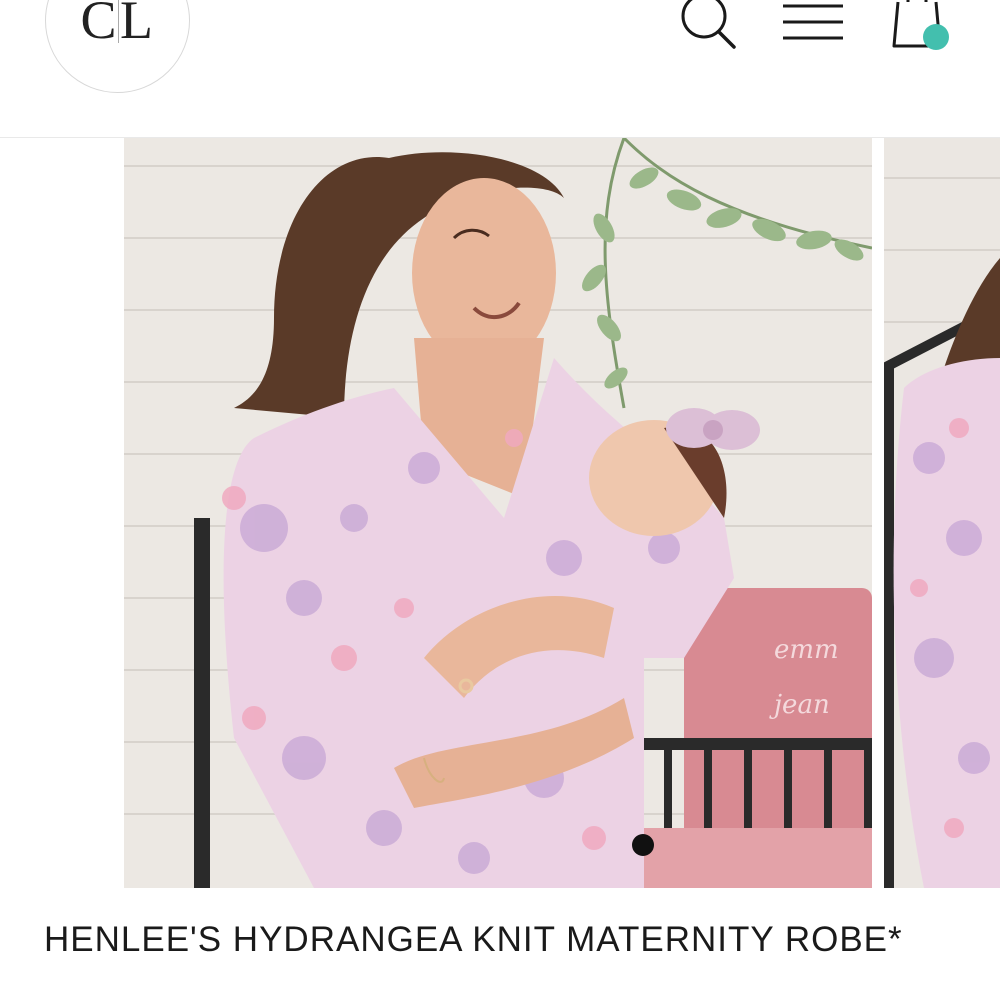  Describe the element at coordinates (643, 845) in the screenshot. I see `carousel-dot-active` at that location.